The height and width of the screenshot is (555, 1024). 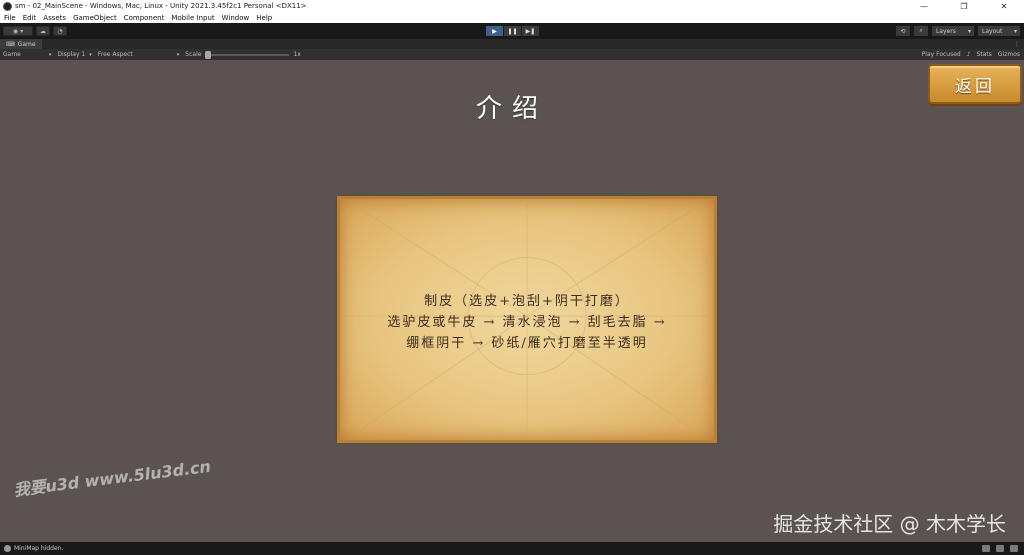 I want to click on aspect-label: Free Aspect, so click(x=115, y=54).